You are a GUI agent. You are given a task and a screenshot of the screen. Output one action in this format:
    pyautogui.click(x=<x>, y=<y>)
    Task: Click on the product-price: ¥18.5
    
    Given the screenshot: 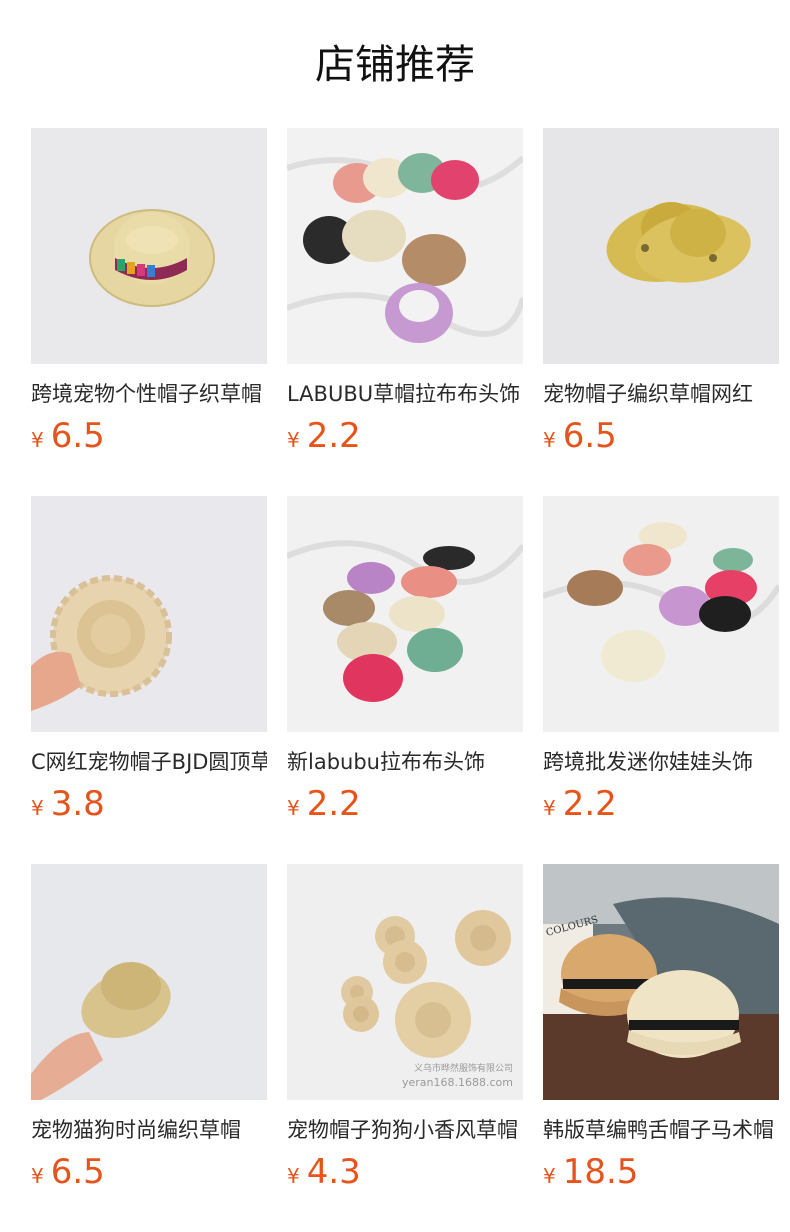 What is the action you would take?
    pyautogui.click(x=590, y=1174)
    